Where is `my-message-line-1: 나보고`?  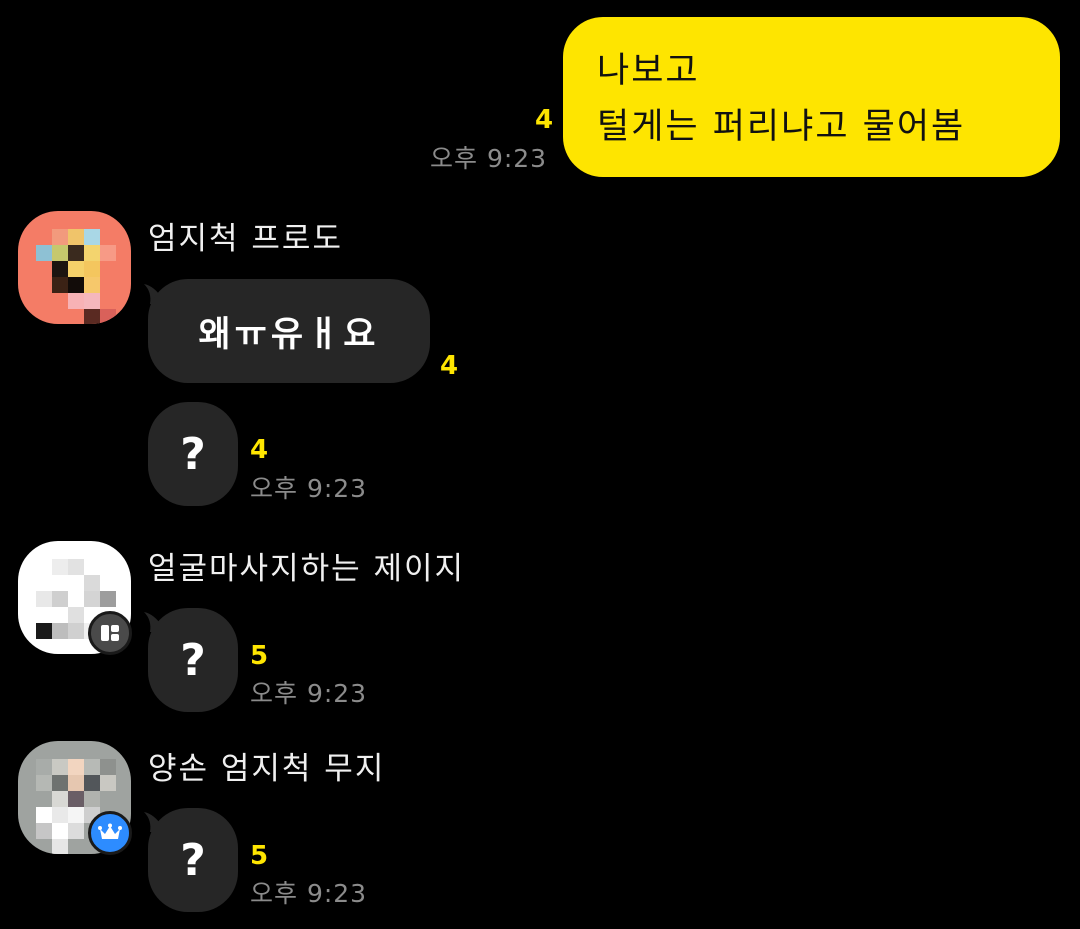 my-message-line-1: 나보고 is located at coordinates (648, 71).